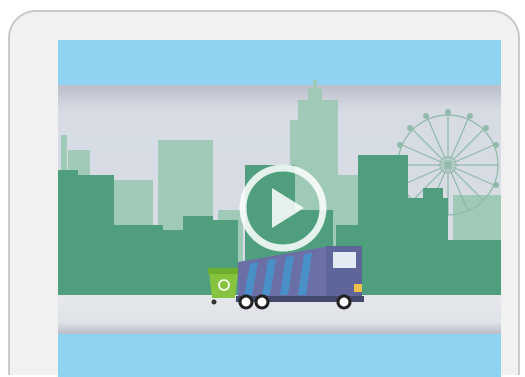  I want to click on play-button, so click(283, 208).